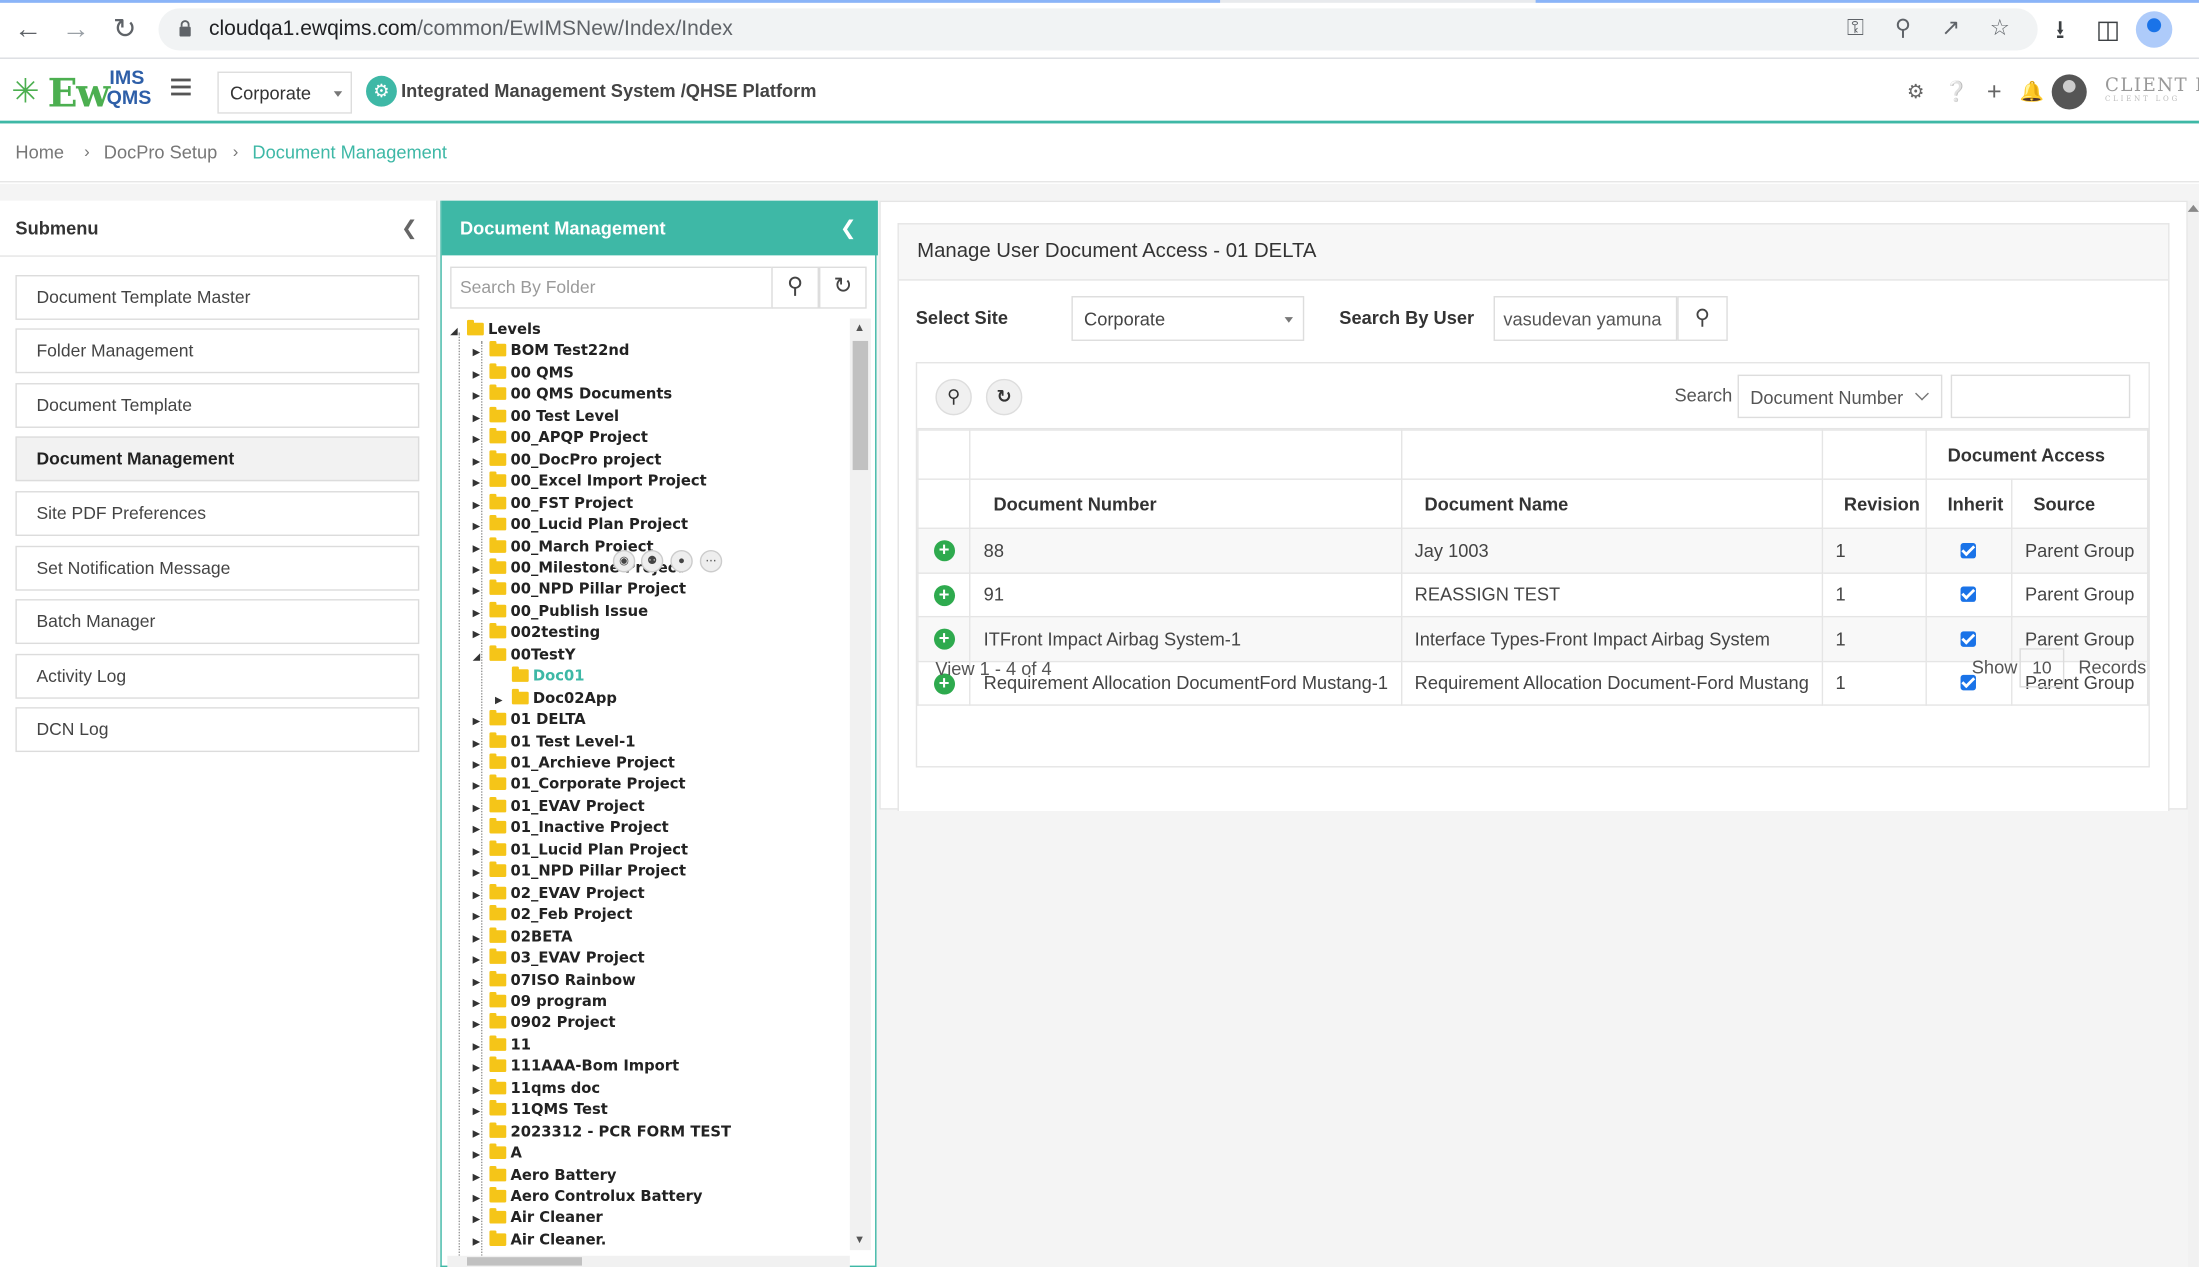 The image size is (2199, 1267). Describe the element at coordinates (1956, 91) in the screenshot. I see `help-icon: ❔` at that location.